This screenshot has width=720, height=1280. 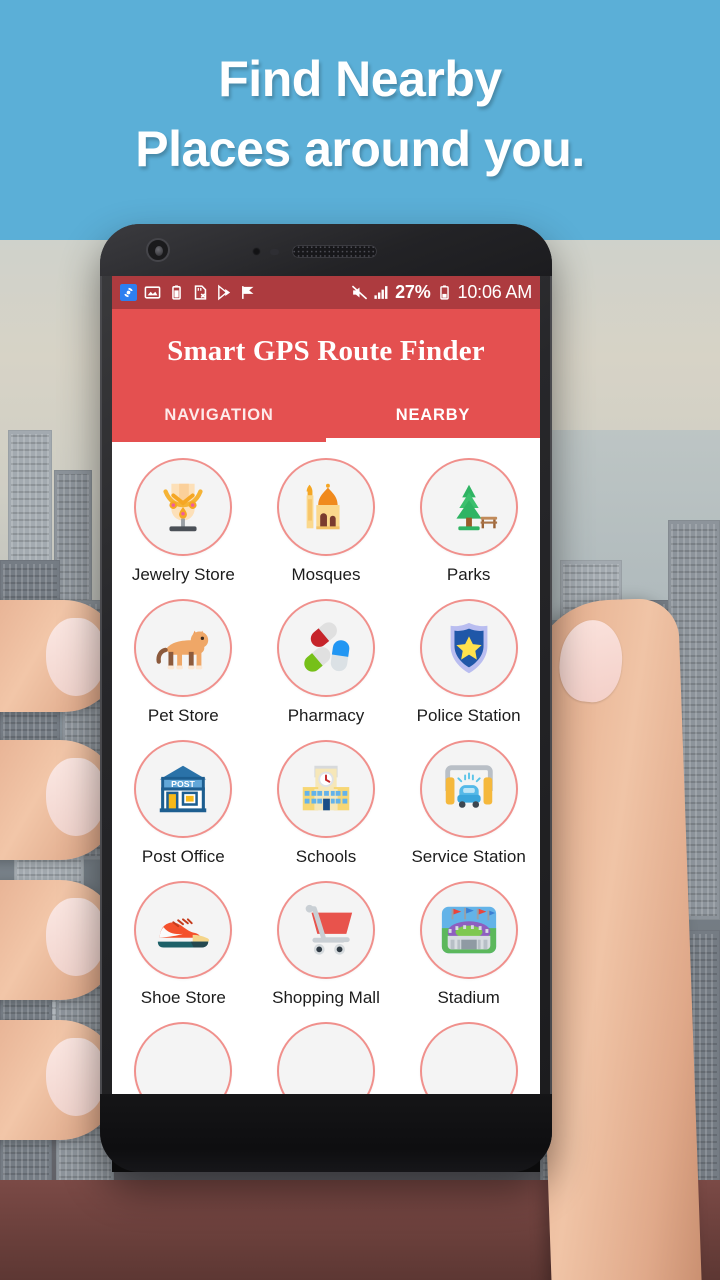 What do you see at coordinates (152, 292) in the screenshot?
I see `photo-icon` at bounding box center [152, 292].